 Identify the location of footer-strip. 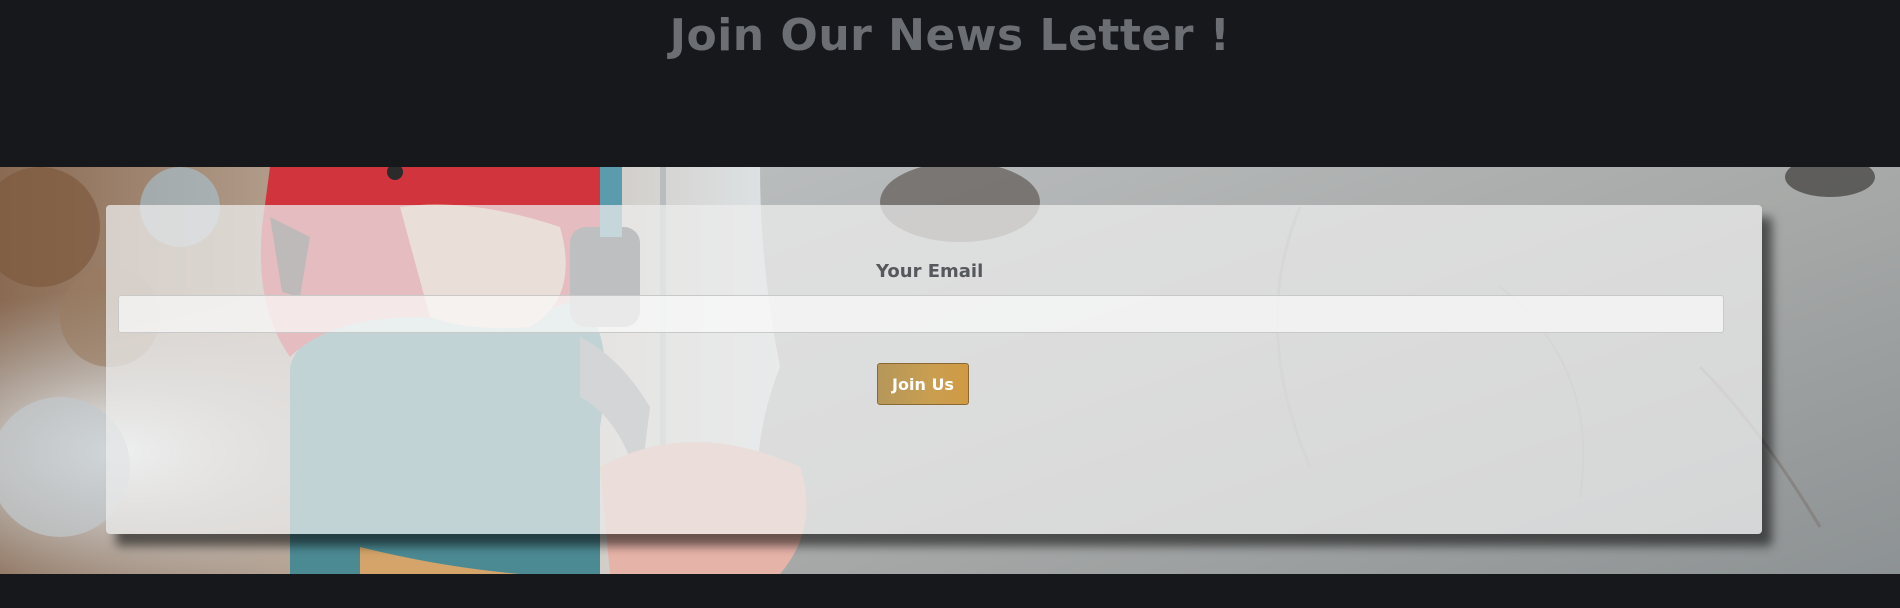
(950, 591).